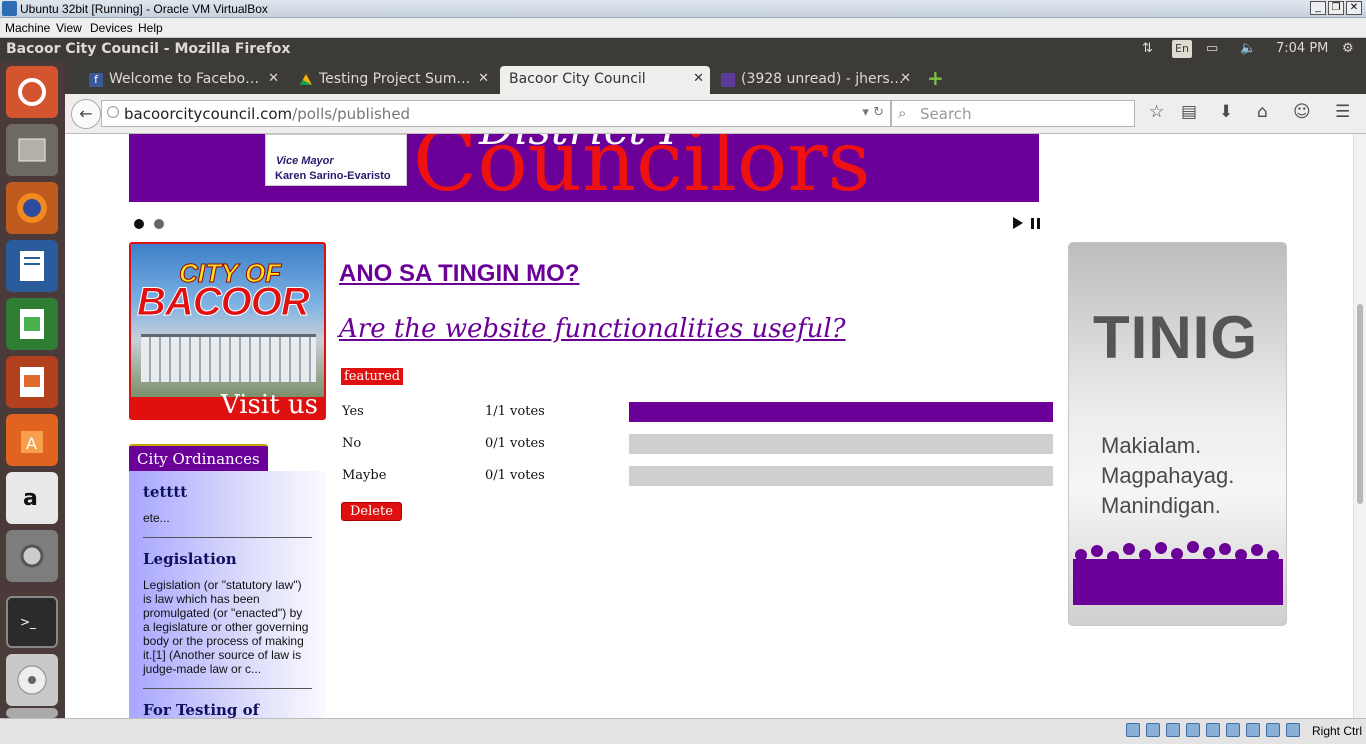 This screenshot has height=744, width=1366. Describe the element at coordinates (32, 713) in the screenshot. I see `drive-icon` at that location.